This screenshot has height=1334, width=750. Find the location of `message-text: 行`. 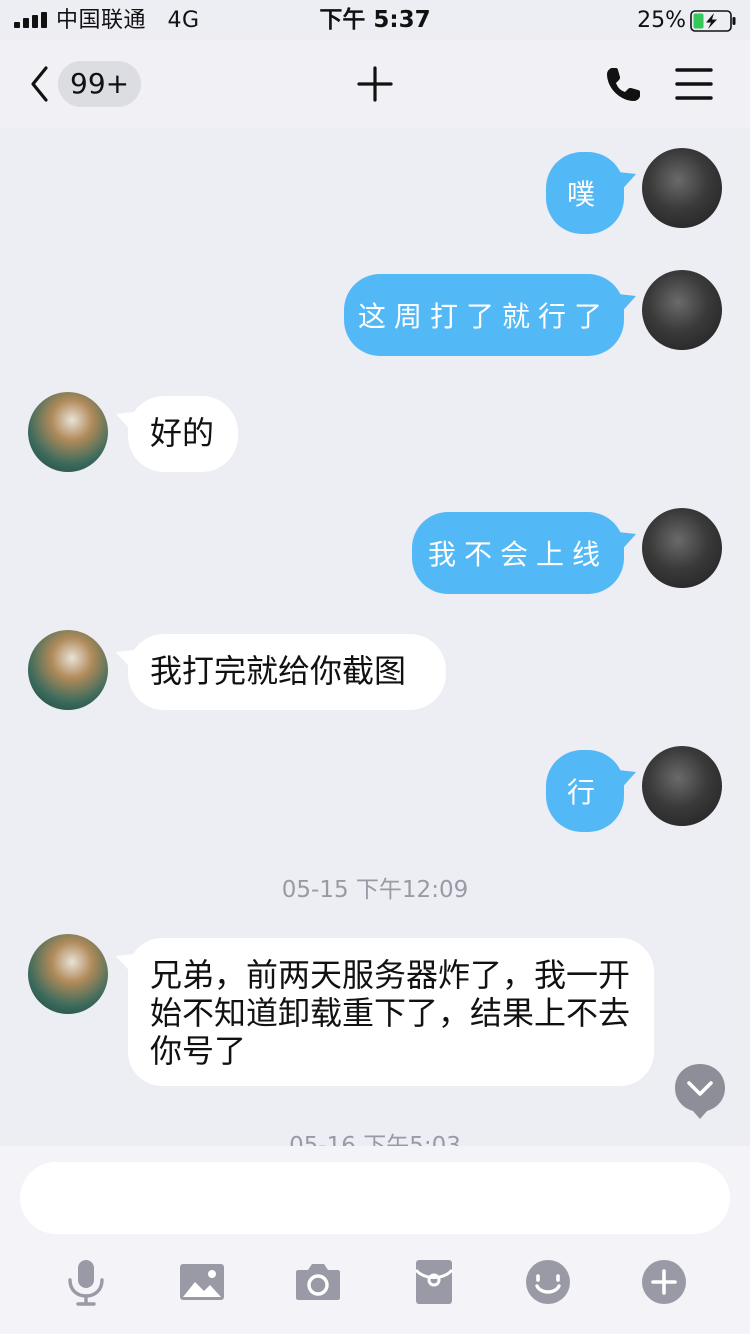

message-text: 行 is located at coordinates (584, 792).